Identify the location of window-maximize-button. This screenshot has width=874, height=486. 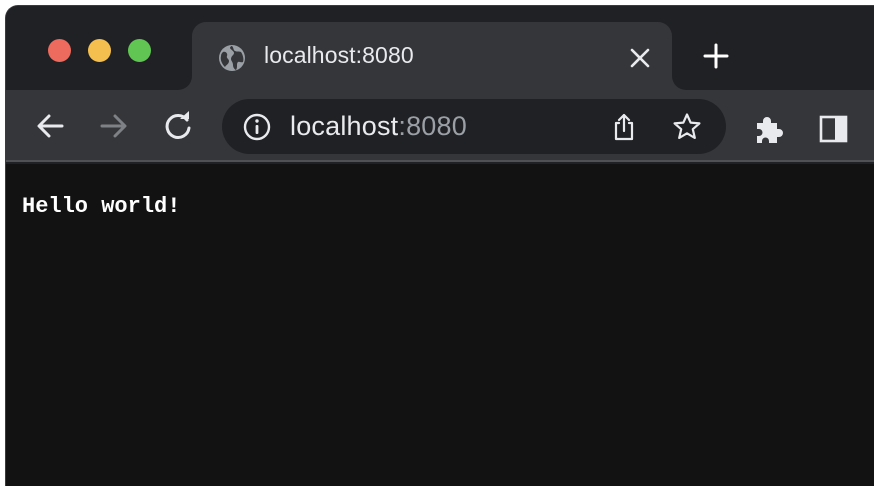
(139, 50).